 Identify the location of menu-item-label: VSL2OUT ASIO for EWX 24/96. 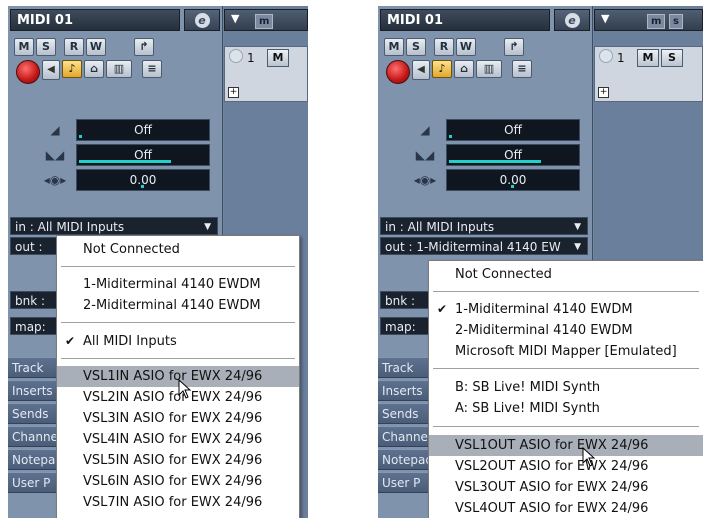
(552, 466).